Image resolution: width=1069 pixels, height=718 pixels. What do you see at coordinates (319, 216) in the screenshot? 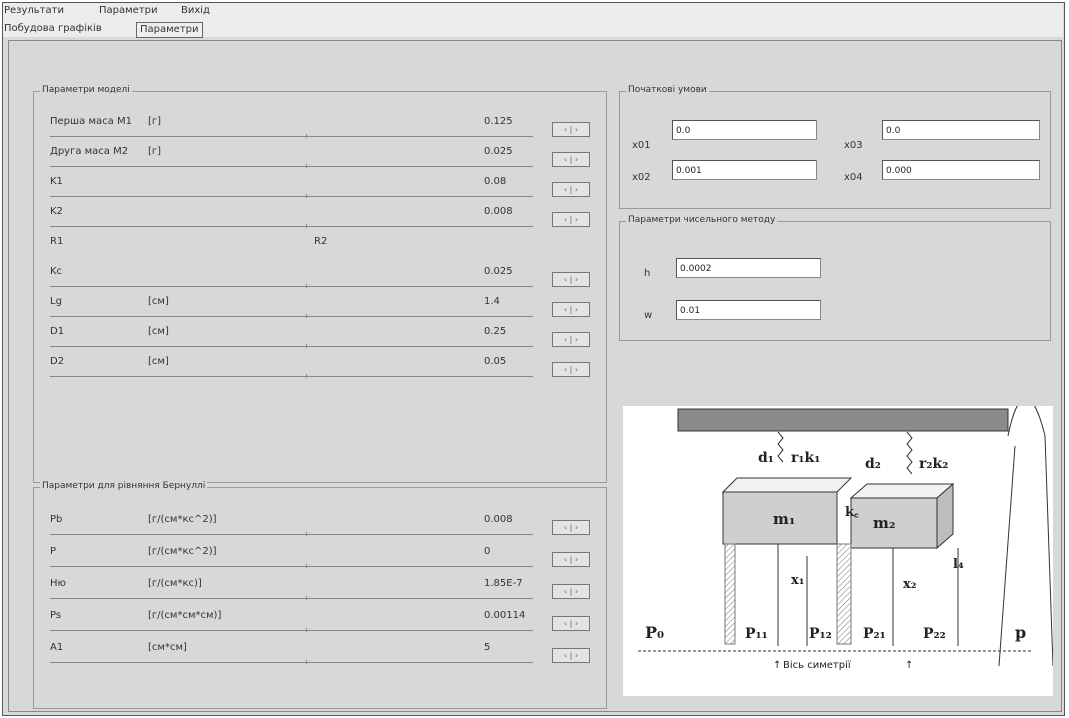
I see `model_group-row: K2 0.008 ‹ | ›` at bounding box center [319, 216].